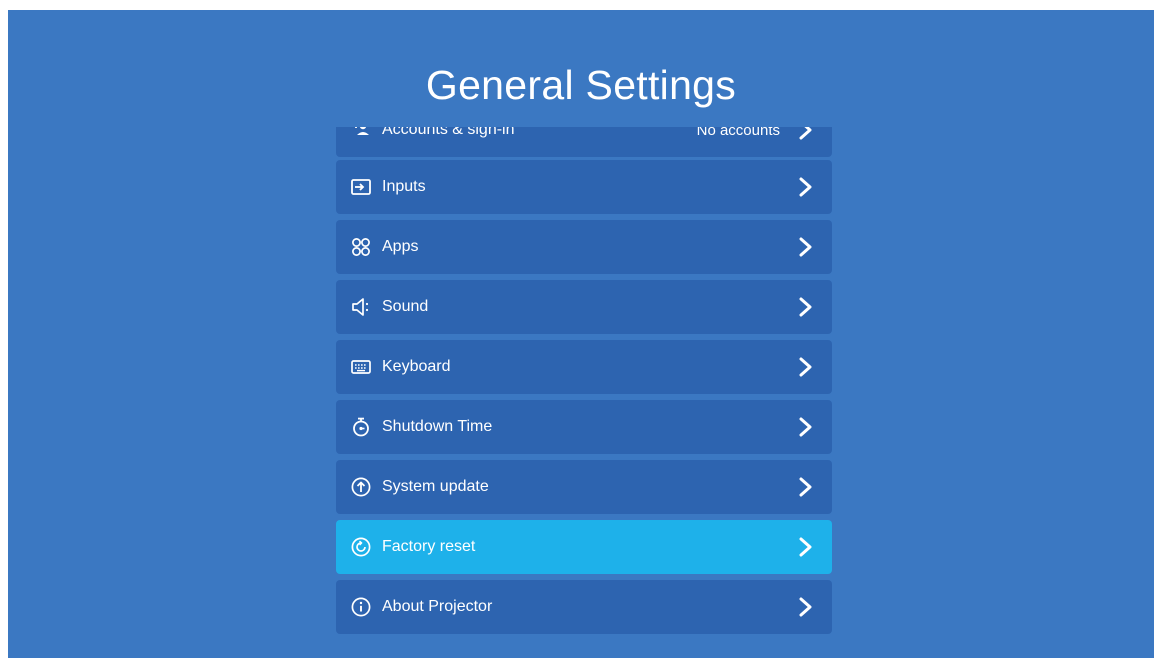  What do you see at coordinates (361, 427) in the screenshot?
I see `timer-icon` at bounding box center [361, 427].